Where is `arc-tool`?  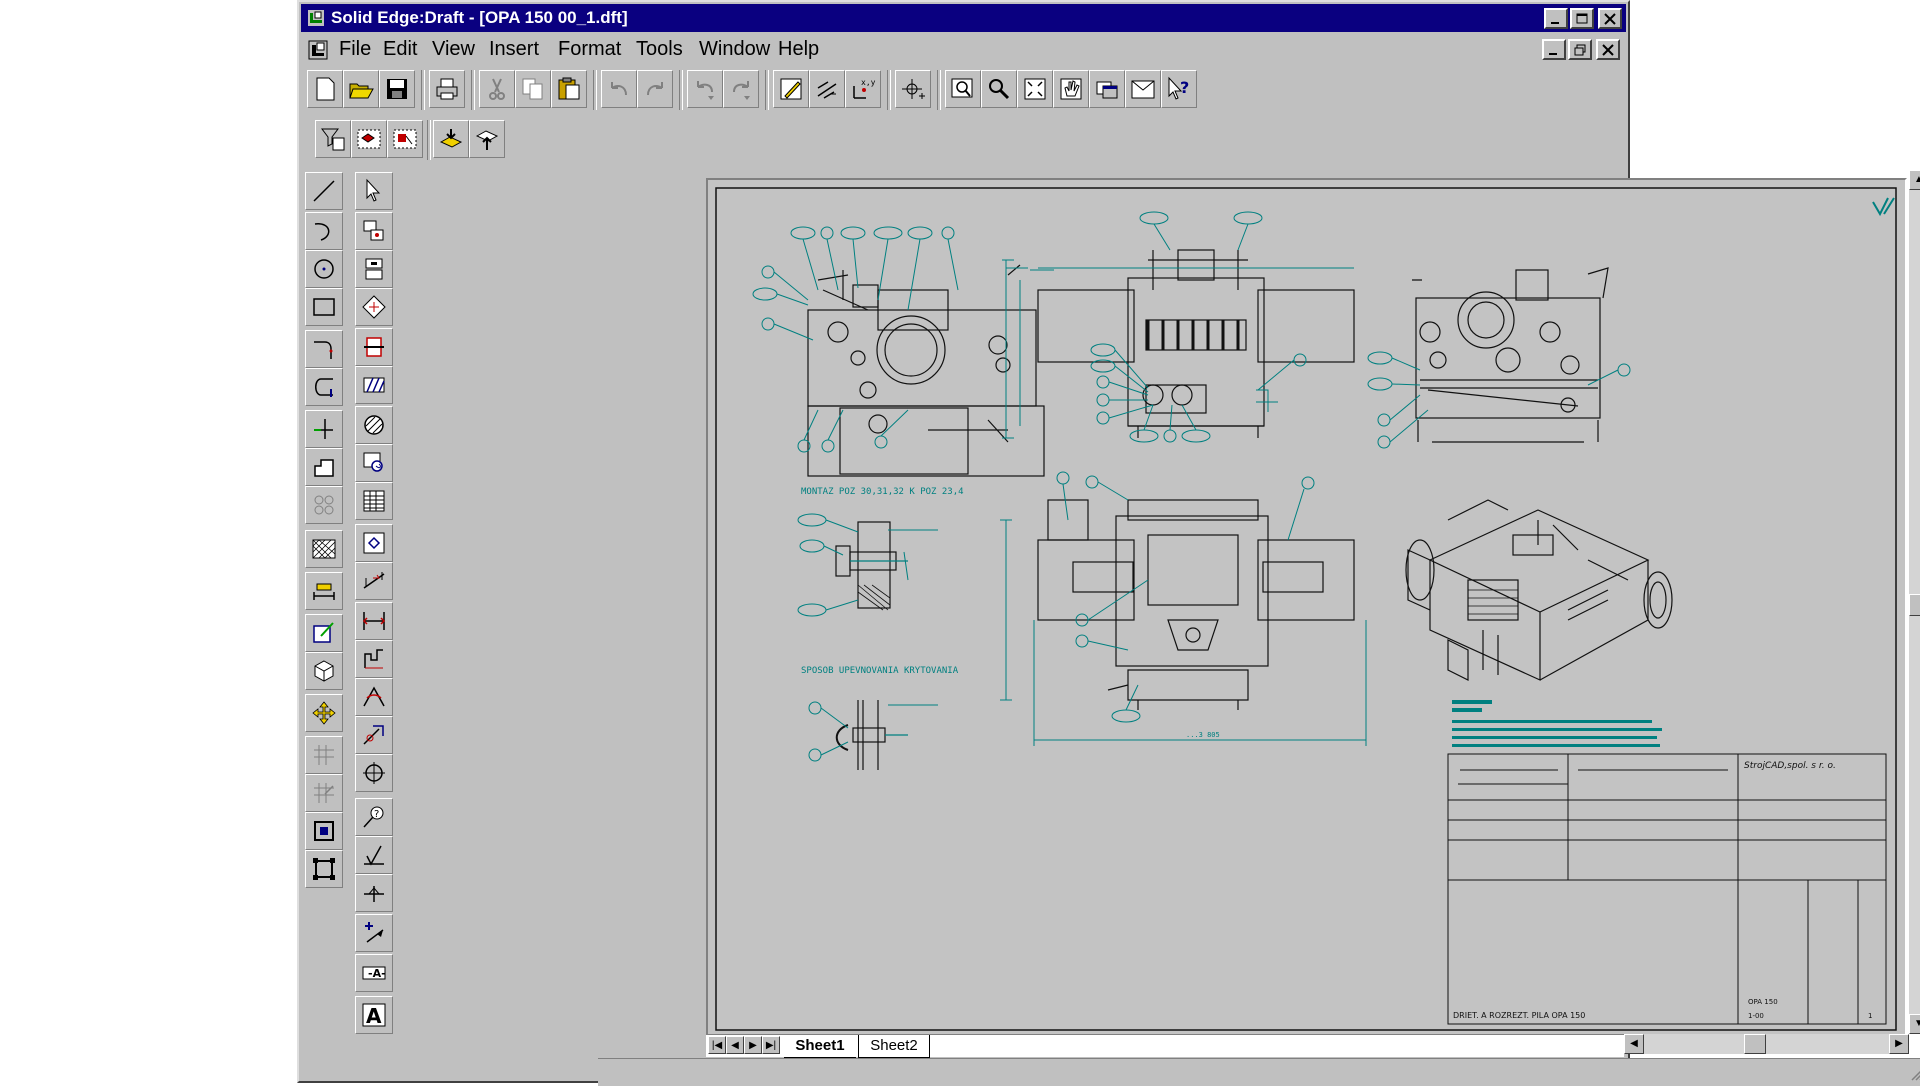
arc-tool is located at coordinates (324, 231).